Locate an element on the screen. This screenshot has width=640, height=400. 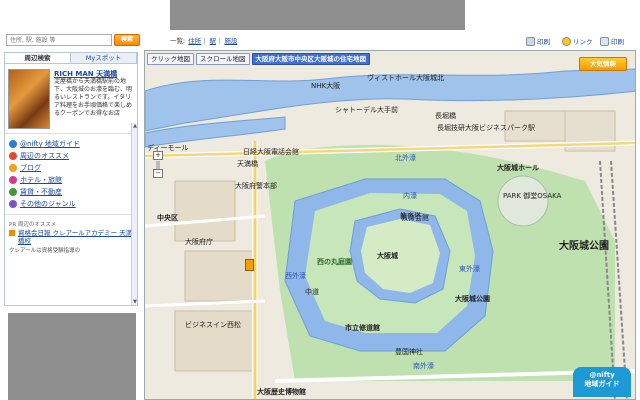
map-label-osakajo-hall: 大阪城ホール is located at coordinates (518, 168).